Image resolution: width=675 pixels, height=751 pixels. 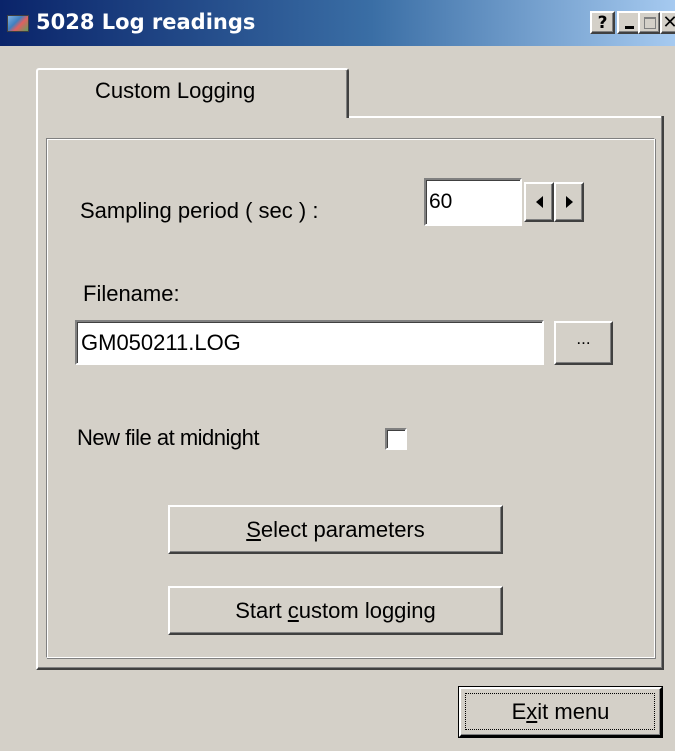 I want to click on maximize-icon, so click(x=649, y=22).